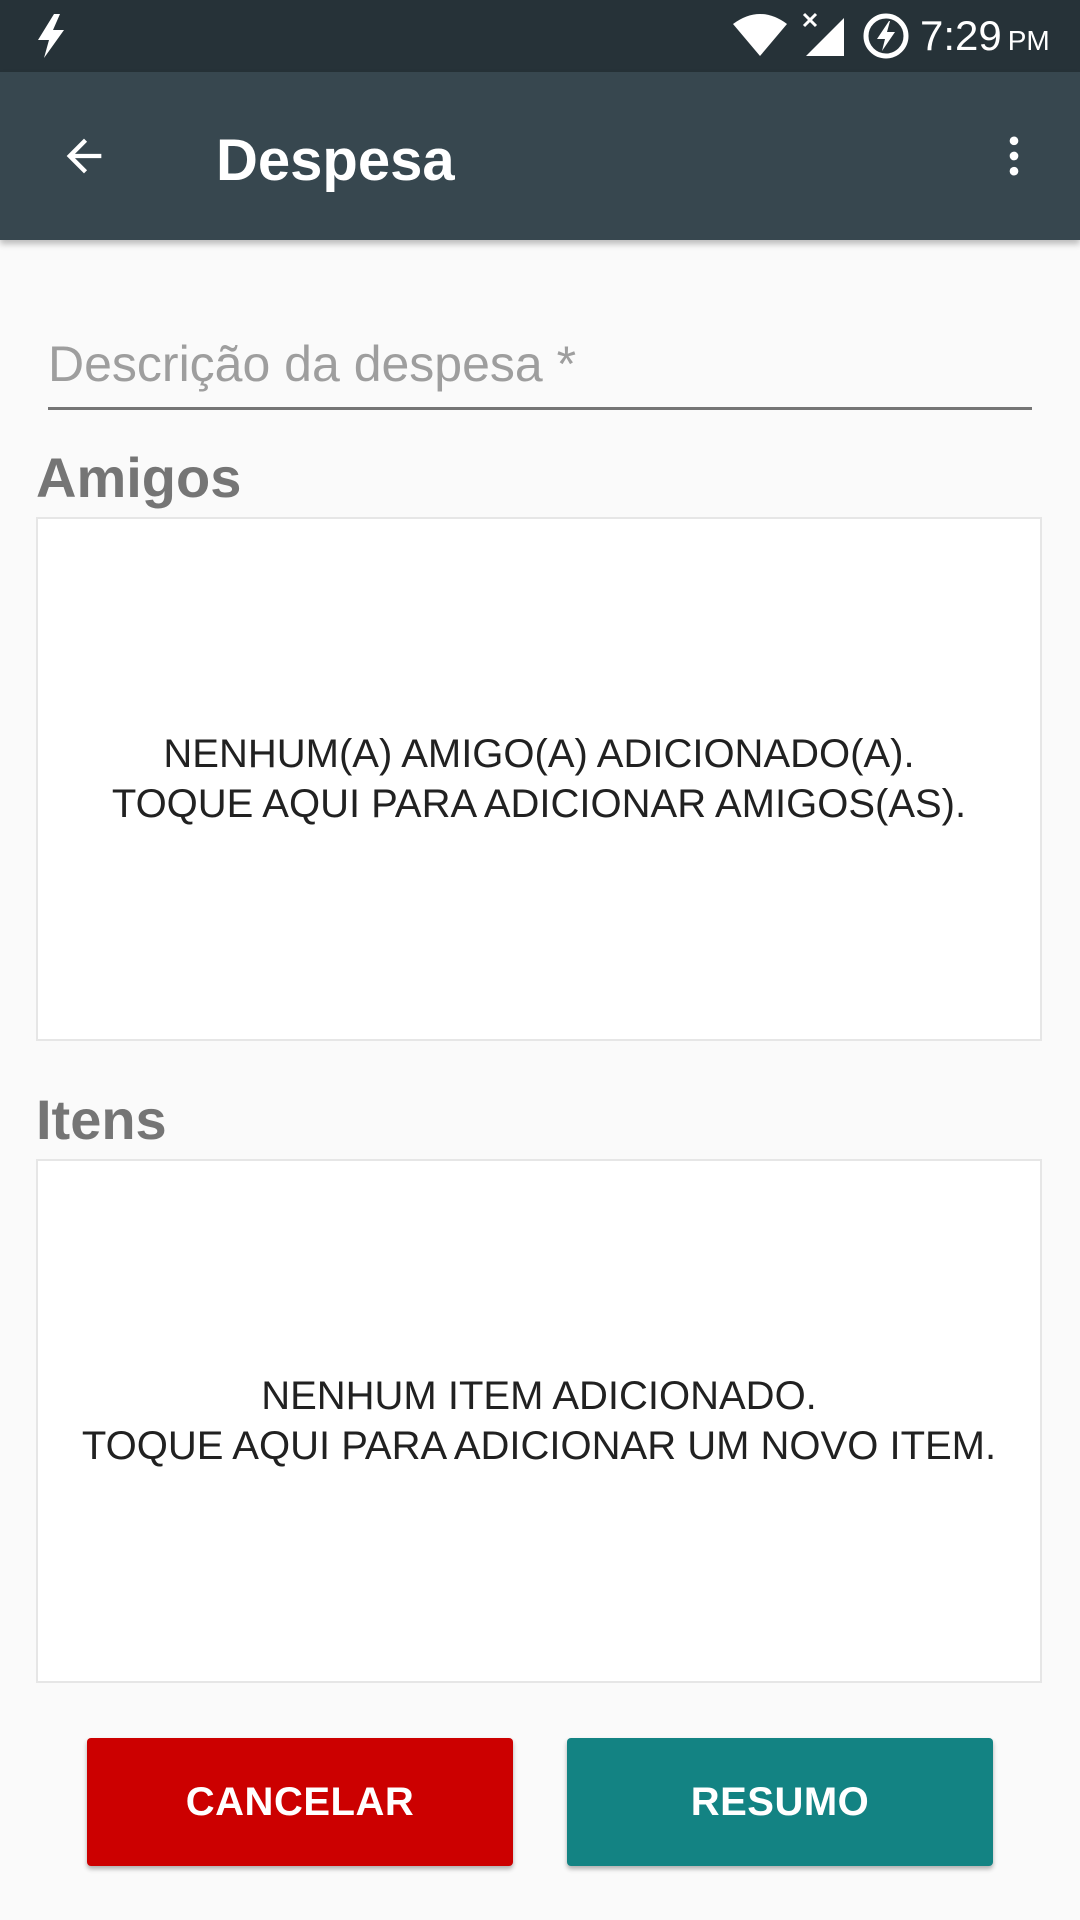 The image size is (1080, 1920). Describe the element at coordinates (886, 36) in the screenshot. I see `battery-charging-icon` at that location.